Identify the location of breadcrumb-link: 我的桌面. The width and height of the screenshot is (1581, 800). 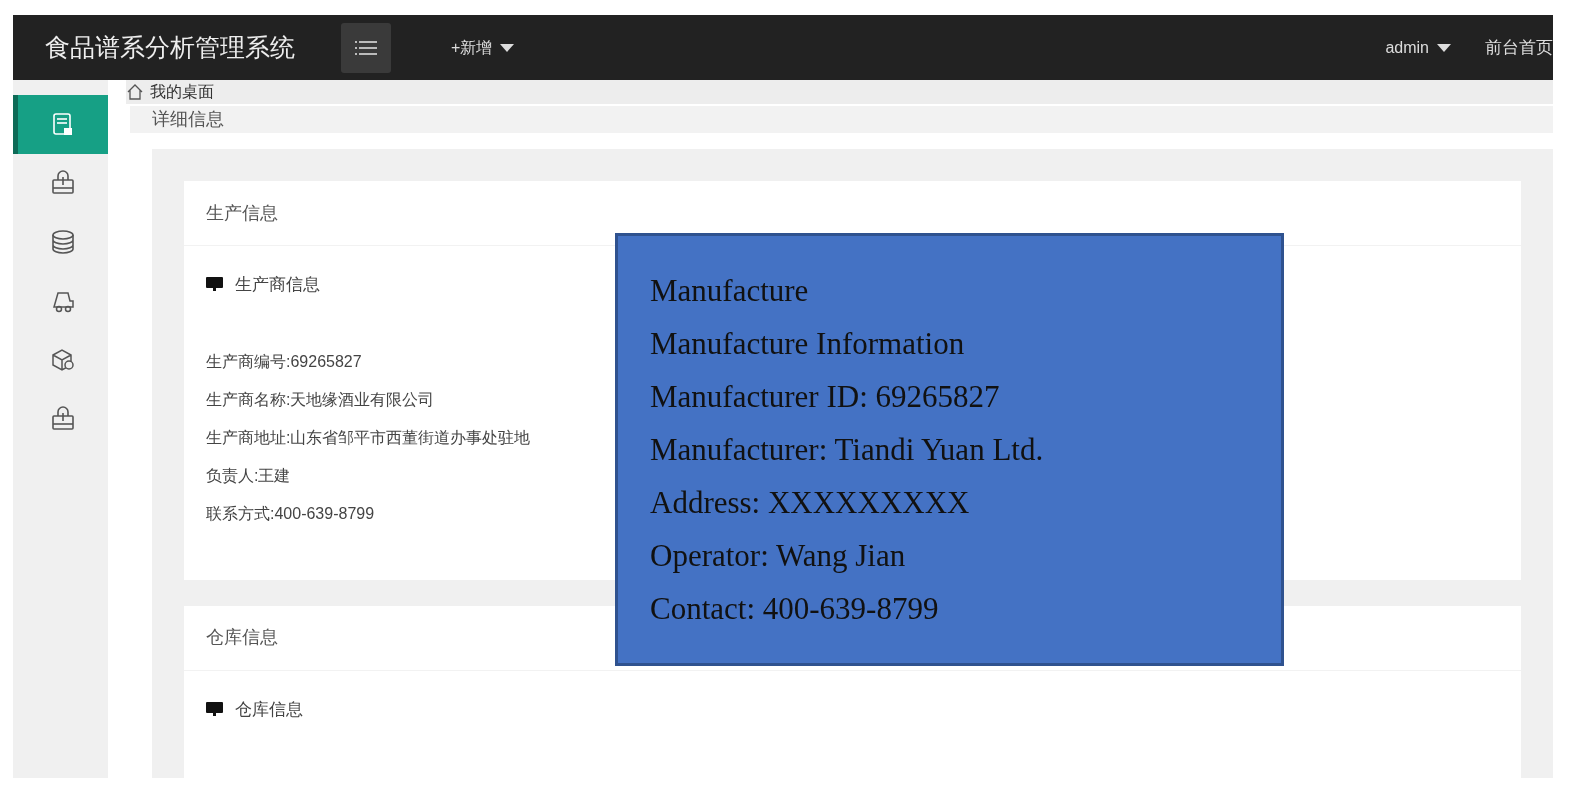
(182, 92).